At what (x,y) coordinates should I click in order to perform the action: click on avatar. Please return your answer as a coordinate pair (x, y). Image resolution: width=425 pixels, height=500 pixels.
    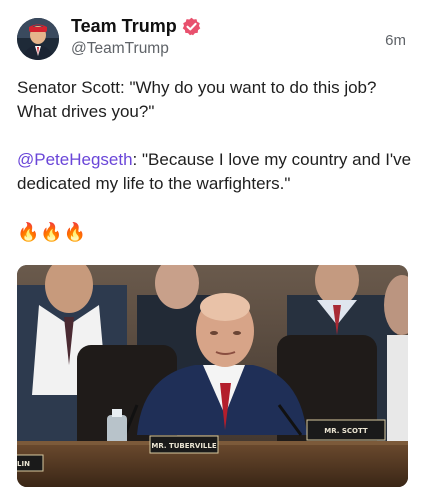
    Looking at the image, I should click on (38, 39).